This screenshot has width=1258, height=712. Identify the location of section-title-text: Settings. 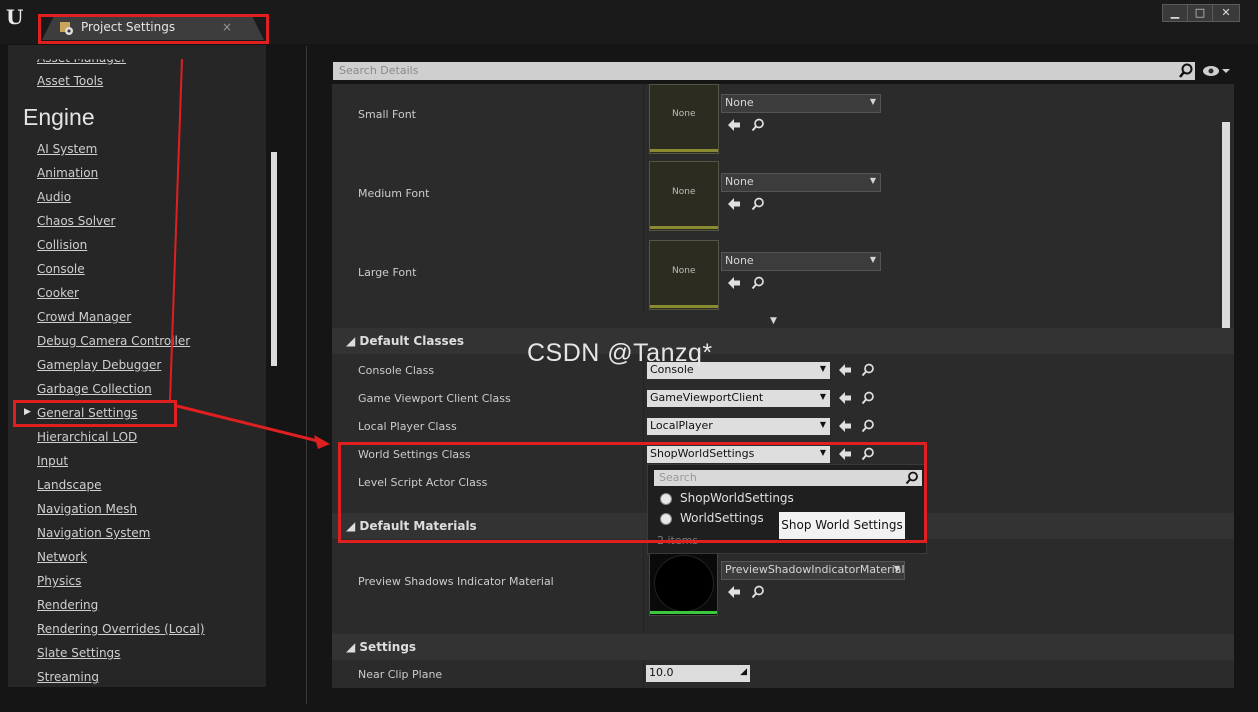
(388, 647).